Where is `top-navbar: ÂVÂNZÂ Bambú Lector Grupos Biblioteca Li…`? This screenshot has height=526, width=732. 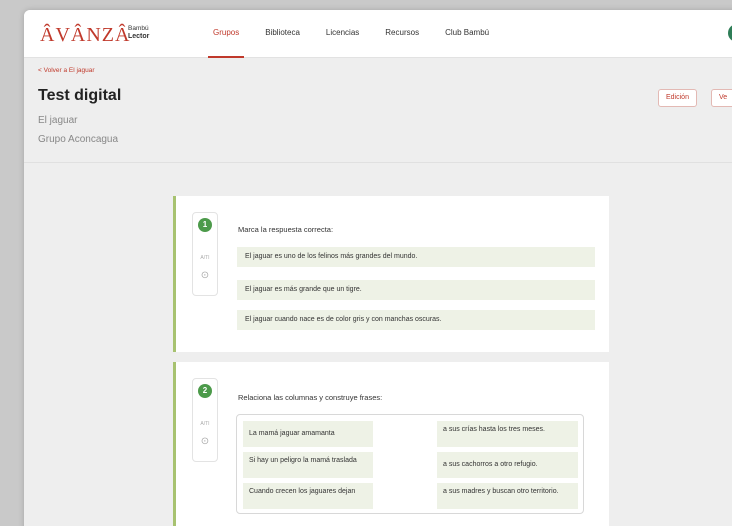 top-navbar: ÂVÂNZÂ Bambú Lector Grupos Biblioteca Li… is located at coordinates (378, 34).